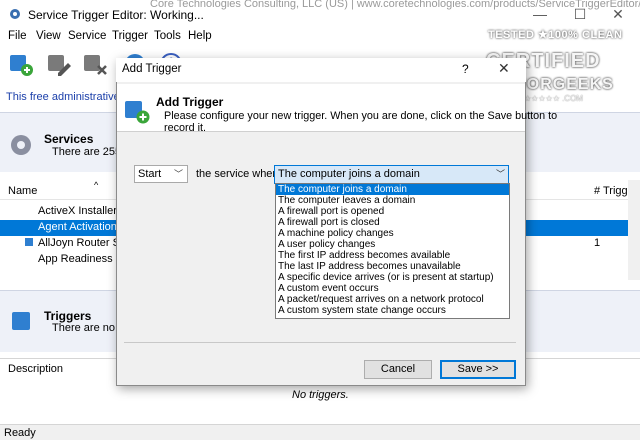  I want to click on cancel-button: Cancel, so click(398, 369).